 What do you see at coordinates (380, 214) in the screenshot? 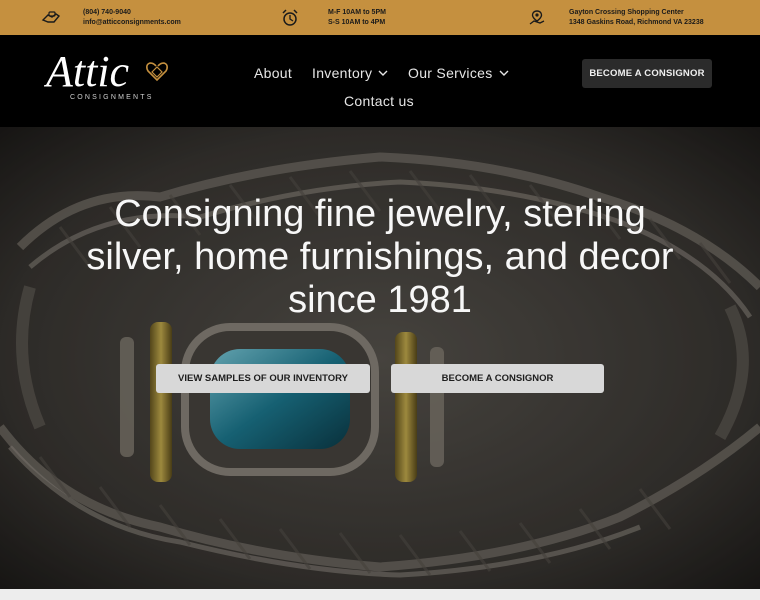
I see `headline-line-1: Consigning fine jewelry, sterling` at bounding box center [380, 214].